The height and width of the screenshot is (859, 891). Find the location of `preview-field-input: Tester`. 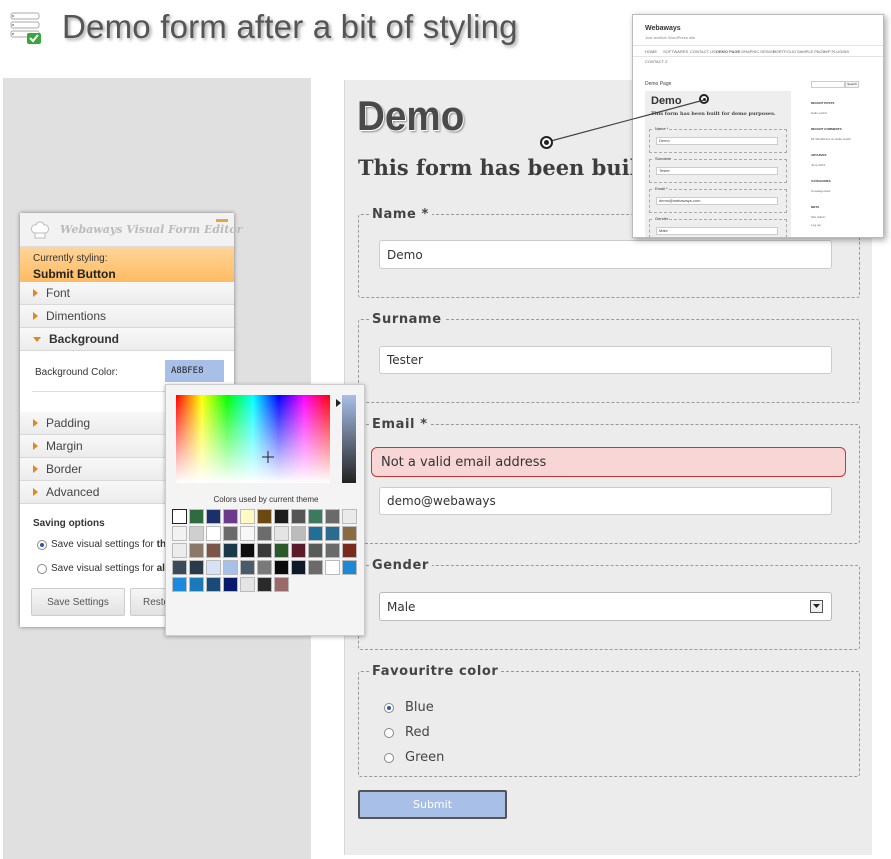

preview-field-input: Tester is located at coordinates (717, 171).